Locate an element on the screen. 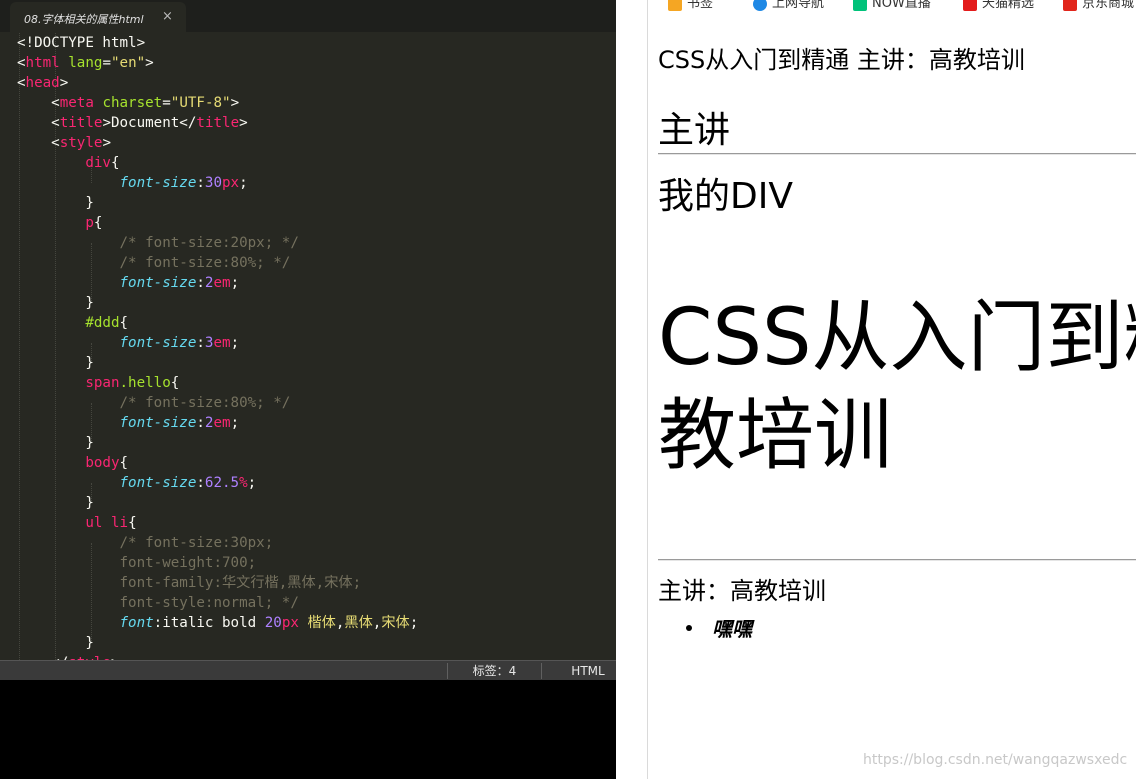 The image size is (1136, 779). code-line: span.hello{ is located at coordinates (98, 383).